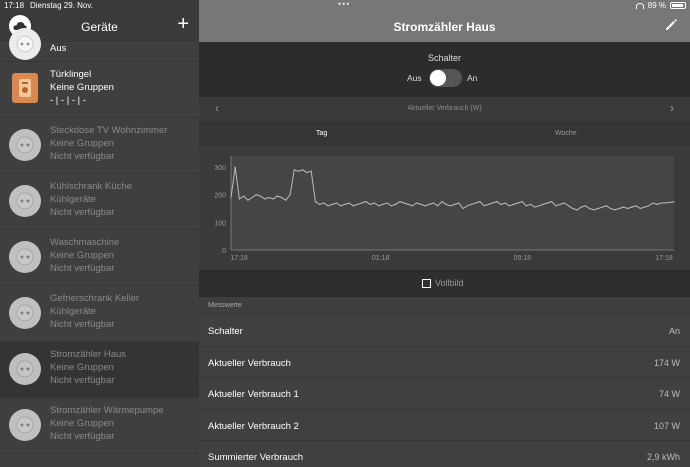 This screenshot has height=467, width=690. Describe the element at coordinates (566, 133) in the screenshot. I see `tab-week: Woche` at that location.